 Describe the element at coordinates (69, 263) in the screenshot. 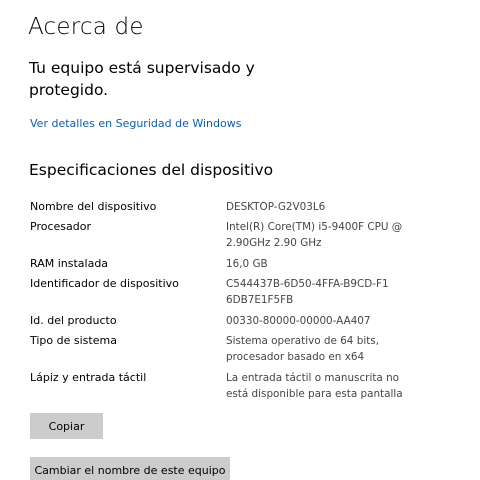

I see `spec-label-ram: RAM instalada` at that location.